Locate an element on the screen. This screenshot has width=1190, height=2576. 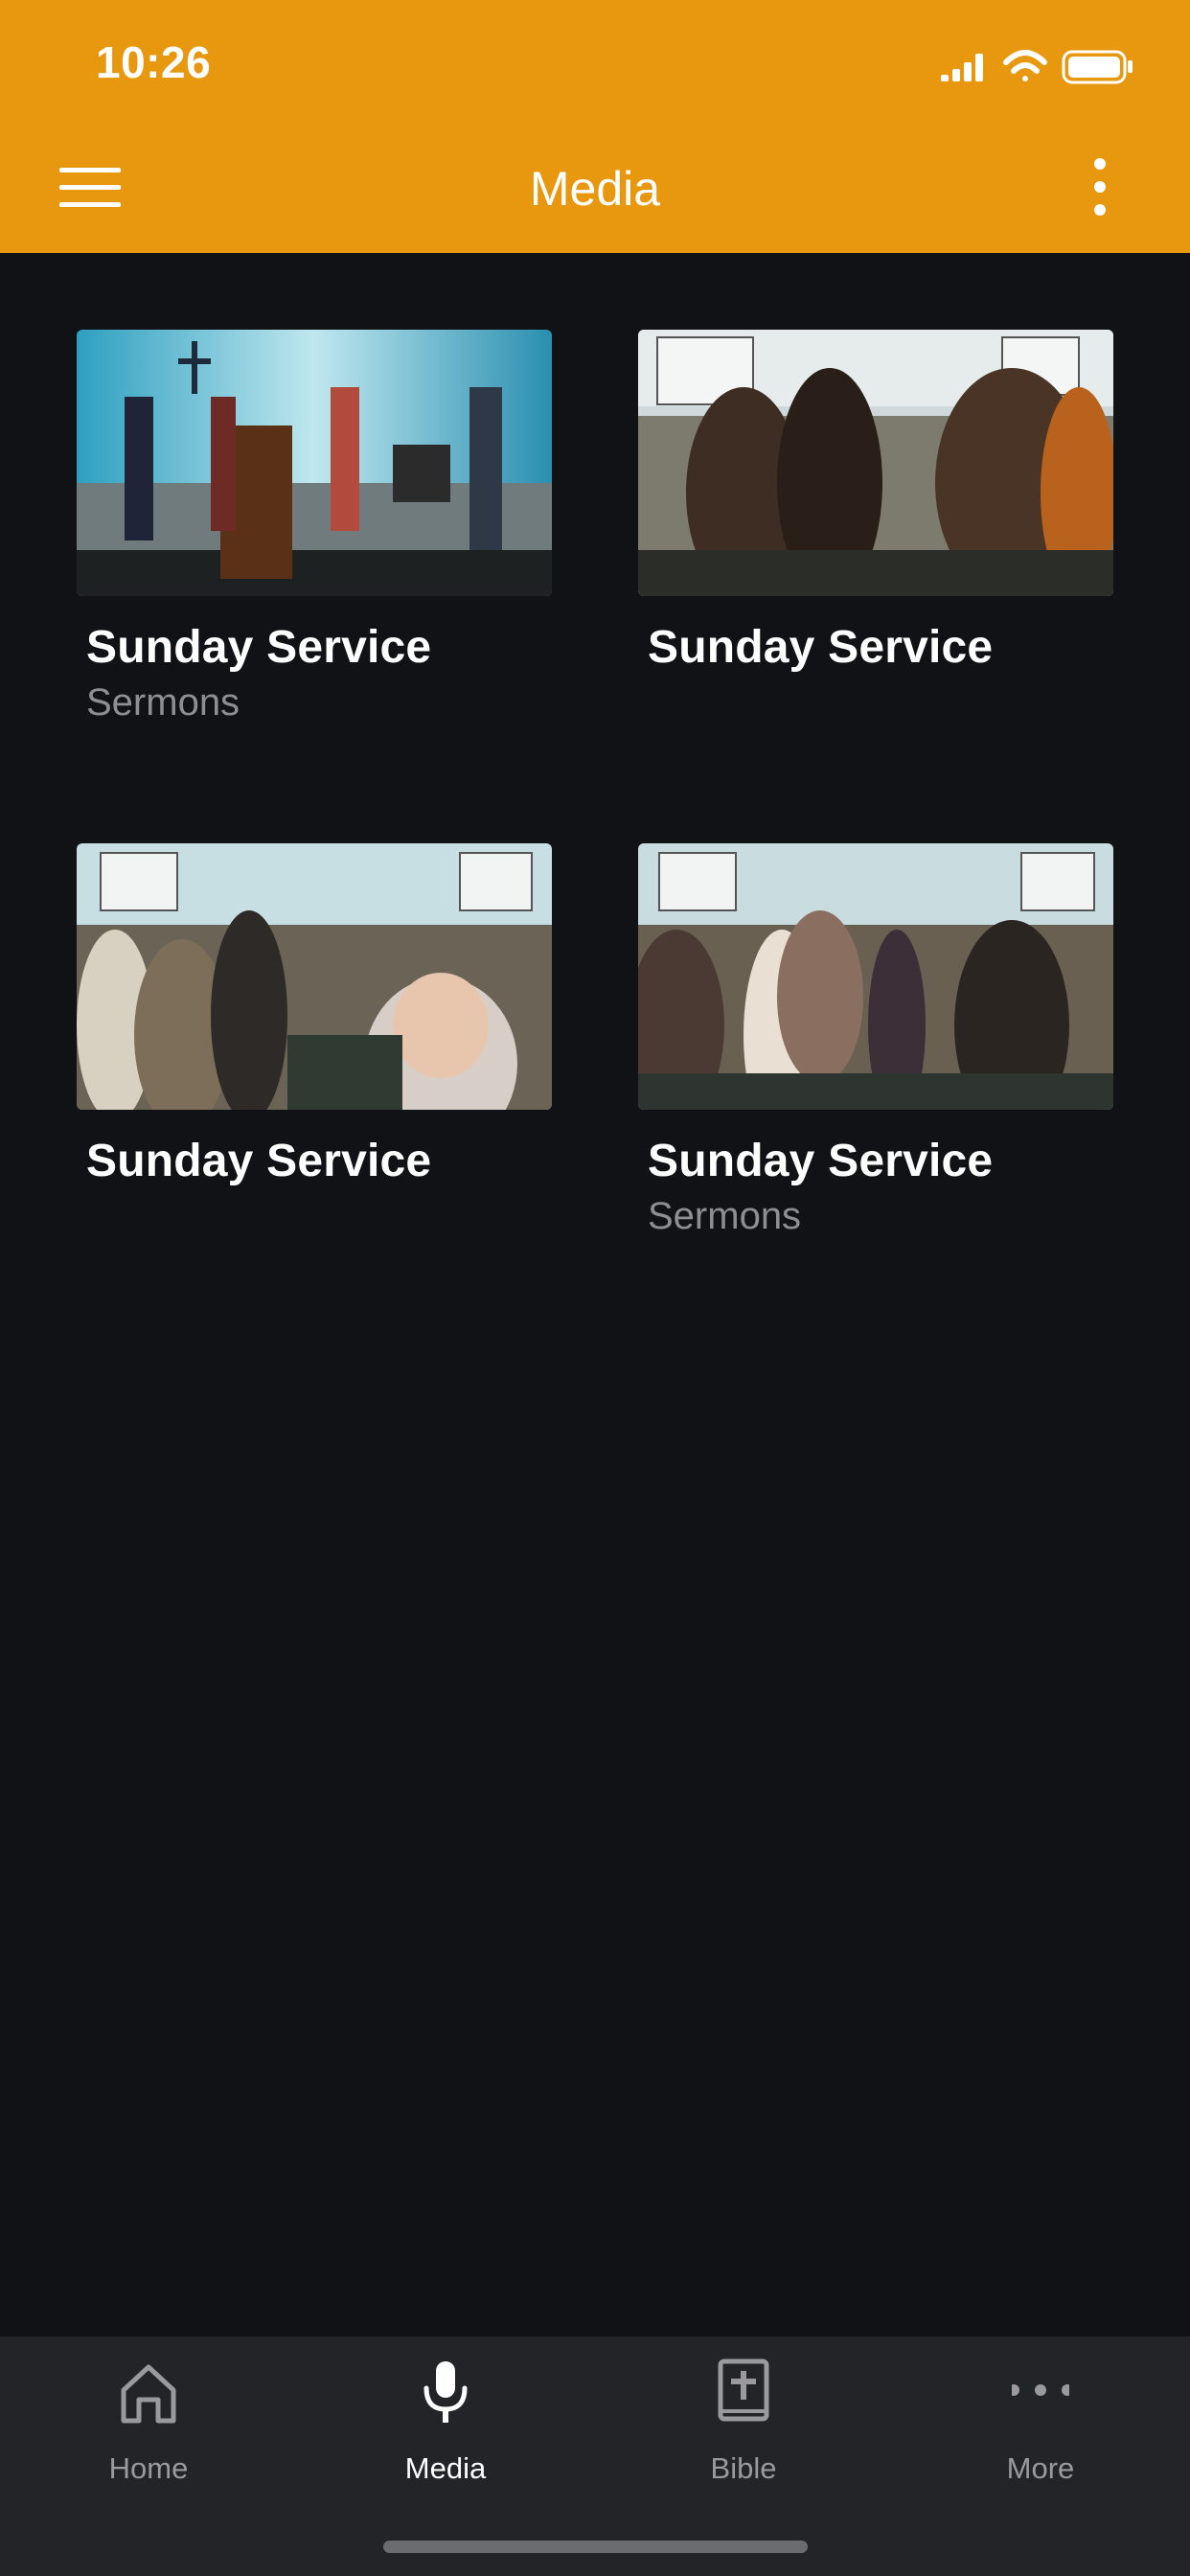
wifi-icon is located at coordinates (1025, 65).